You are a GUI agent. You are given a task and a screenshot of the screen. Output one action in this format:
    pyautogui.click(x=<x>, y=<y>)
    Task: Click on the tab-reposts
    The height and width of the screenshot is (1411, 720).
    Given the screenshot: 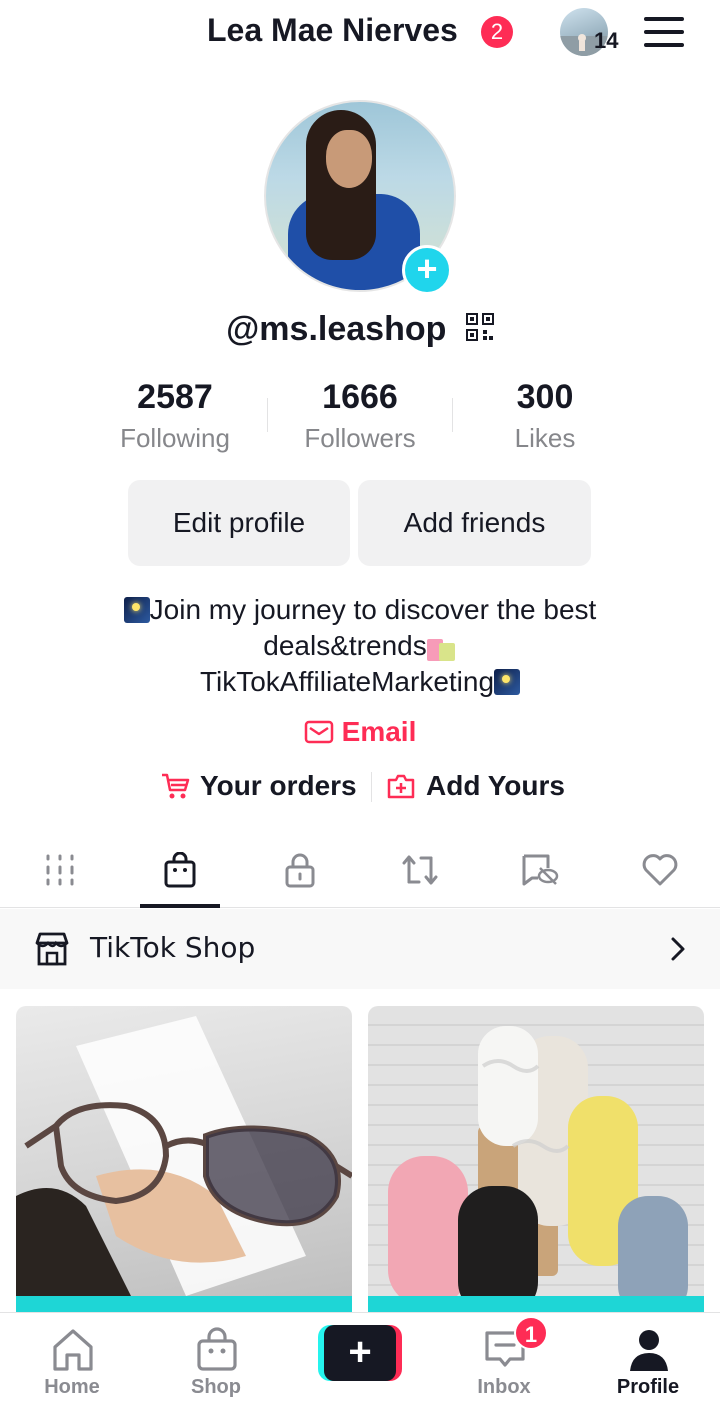 What is the action you would take?
    pyautogui.click(x=420, y=870)
    